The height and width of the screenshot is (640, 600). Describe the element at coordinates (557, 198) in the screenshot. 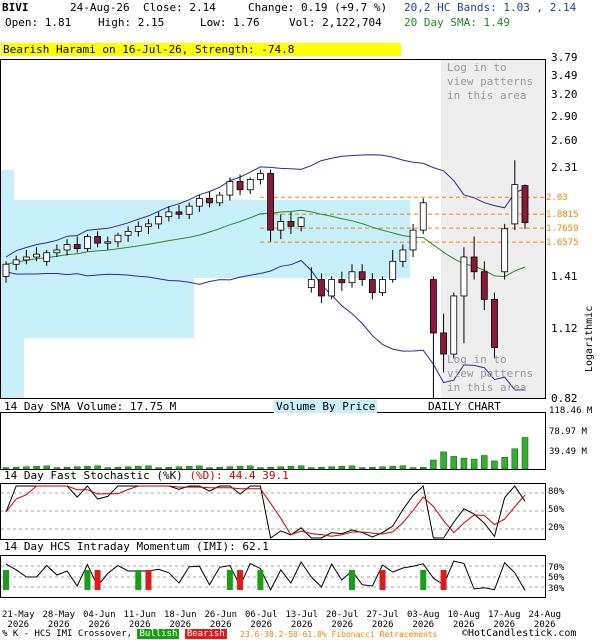

I see `fib-label: 2.03` at that location.